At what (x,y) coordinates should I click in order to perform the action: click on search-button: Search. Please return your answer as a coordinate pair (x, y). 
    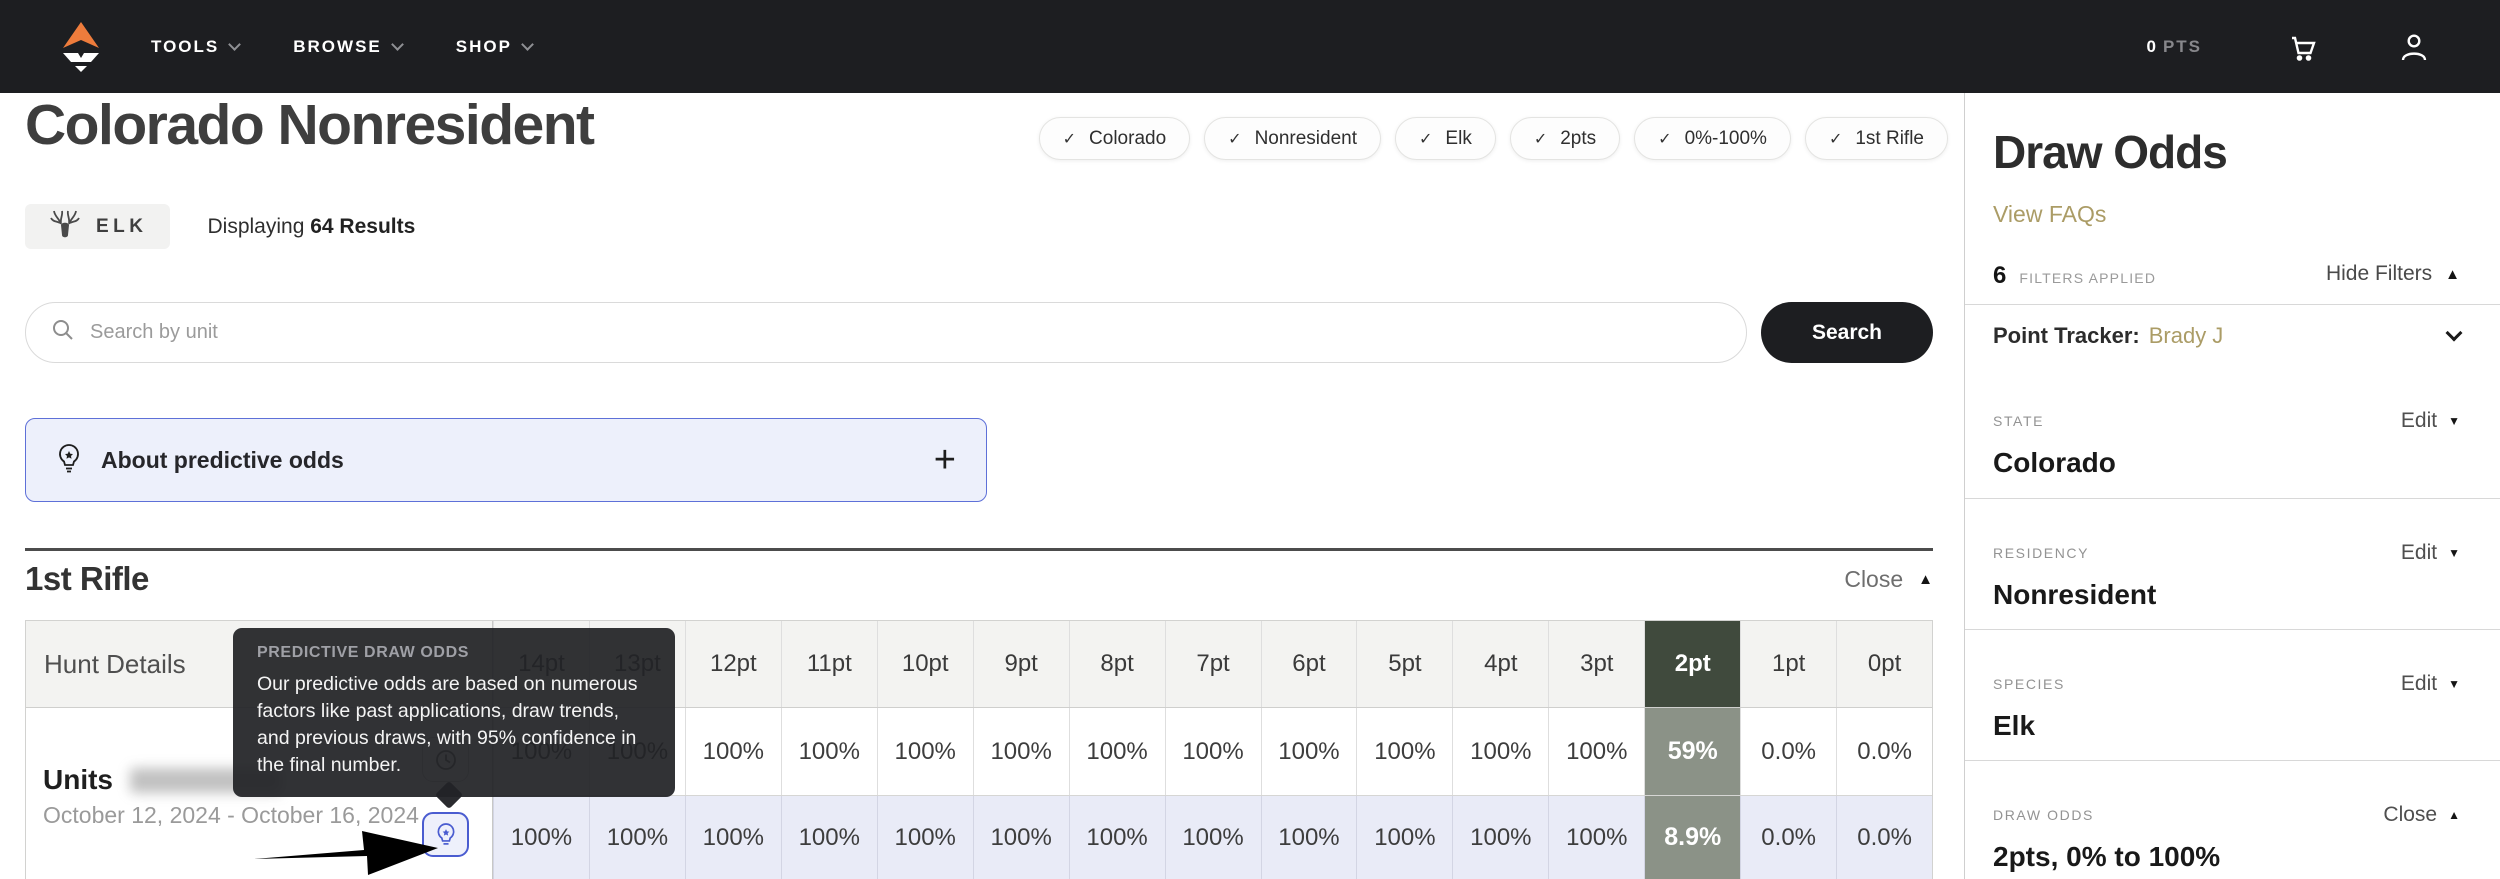
    Looking at the image, I should click on (1847, 332).